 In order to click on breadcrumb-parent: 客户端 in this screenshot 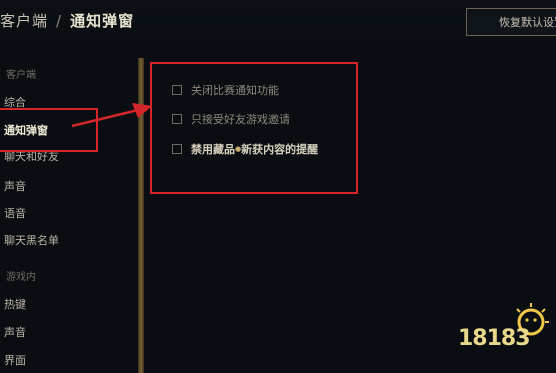, I will do `click(24, 21)`.